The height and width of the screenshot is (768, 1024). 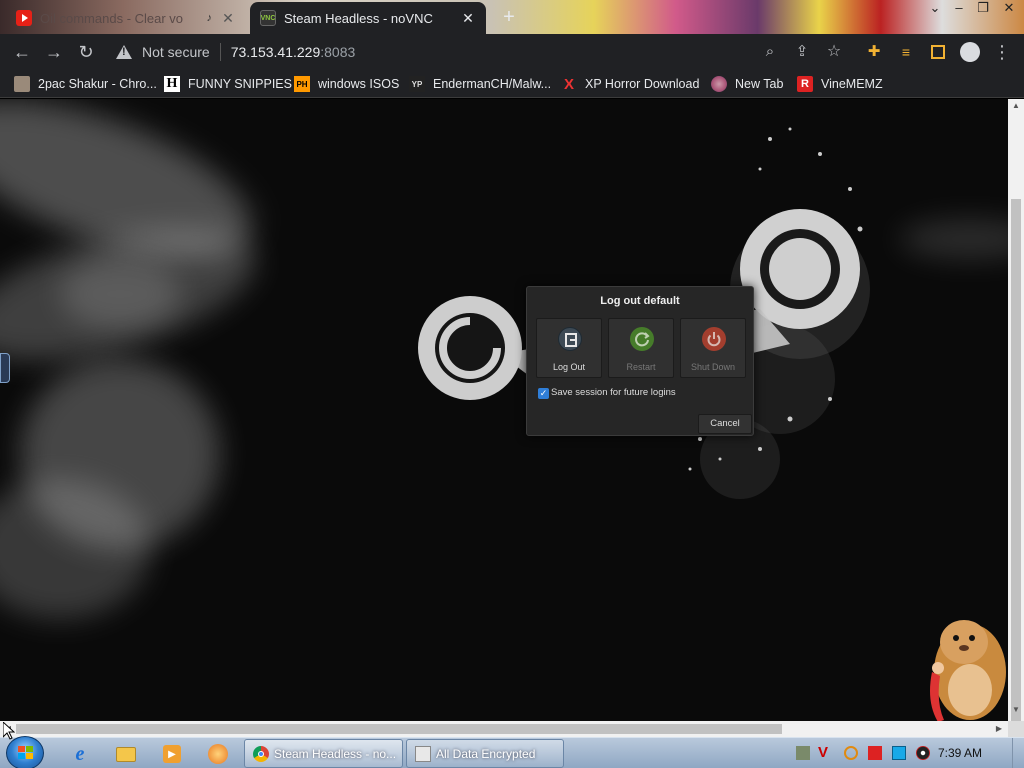 I want to click on vertical-scrollbar: ▲ ▼, so click(x=1016, y=433).